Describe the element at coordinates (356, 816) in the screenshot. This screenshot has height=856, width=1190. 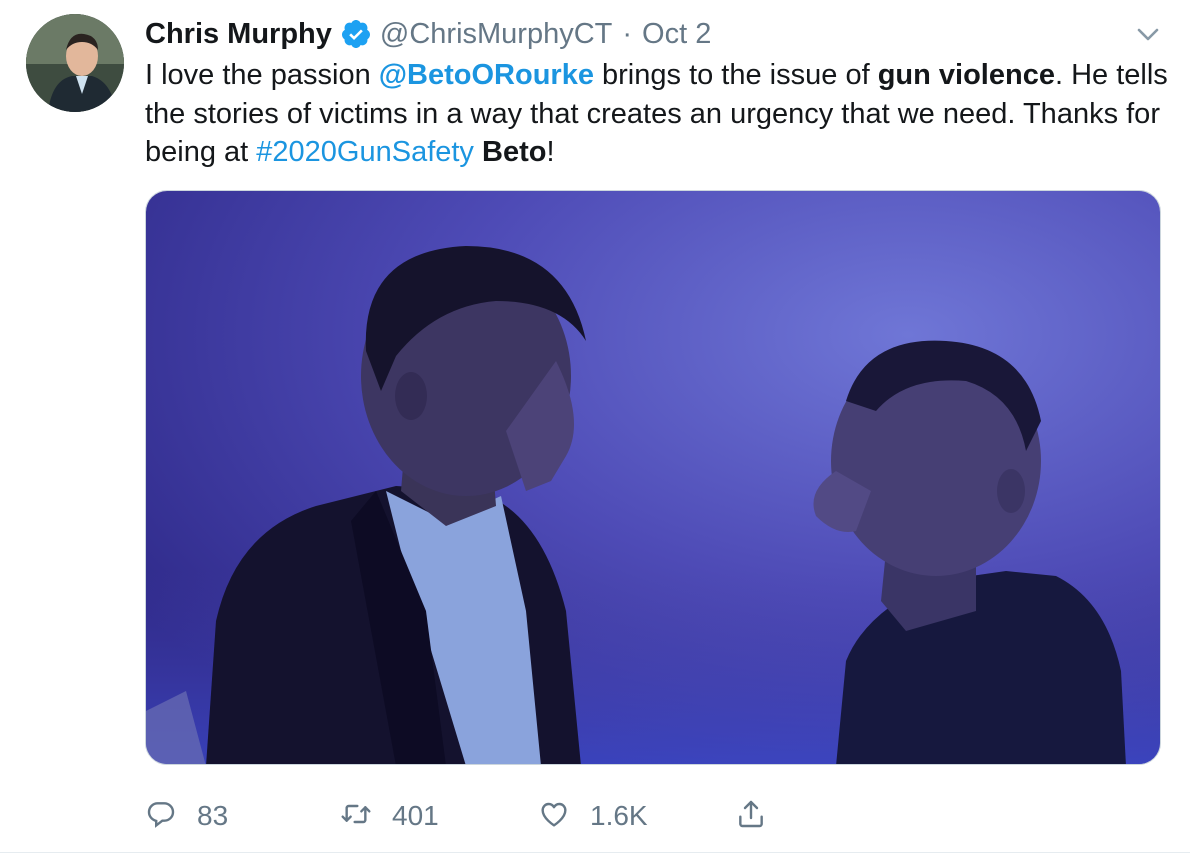
I see `retweet-icon` at that location.